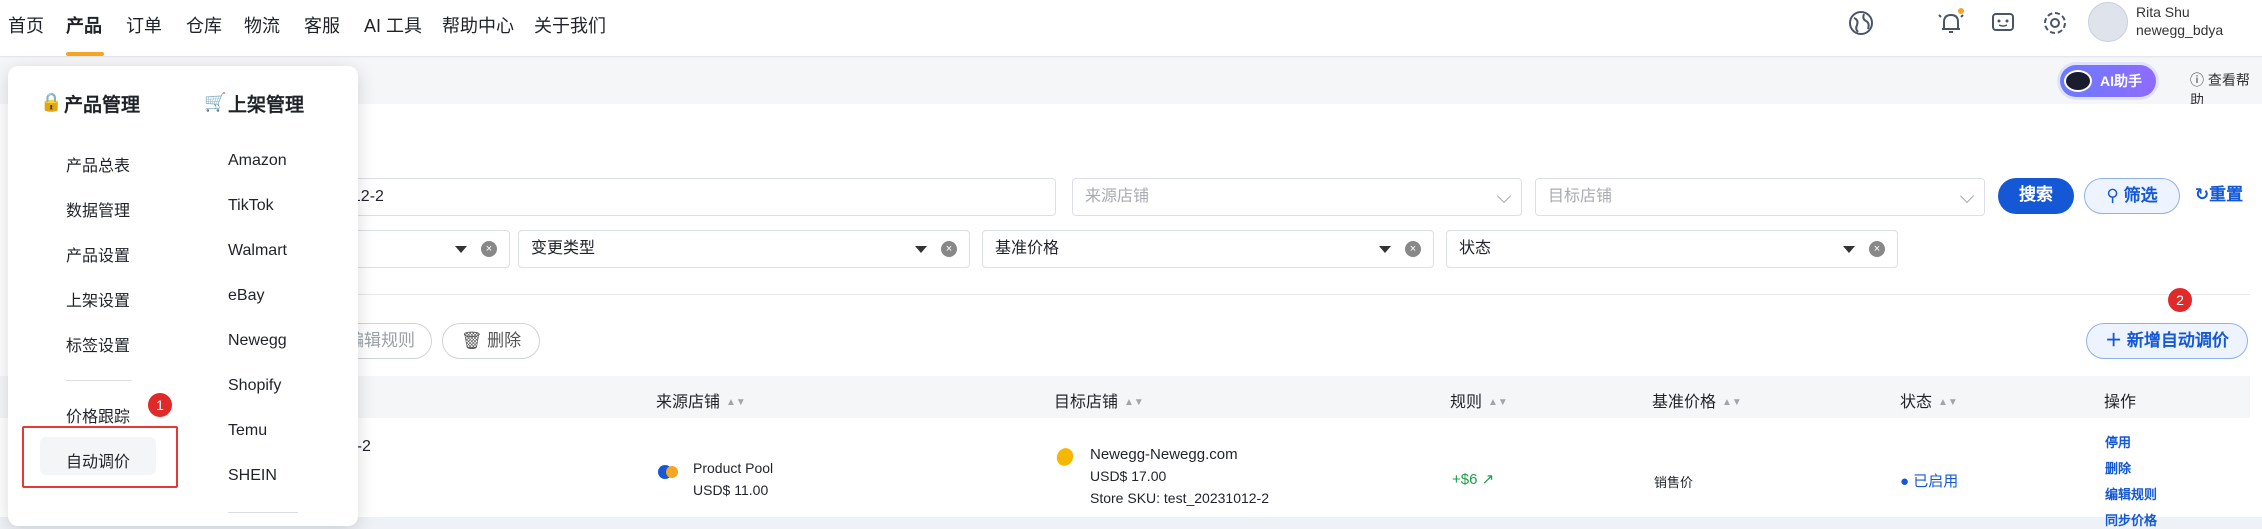 This screenshot has height=529, width=2262. What do you see at coordinates (257, 161) in the screenshot?
I see `menu-amazon: Amazon` at bounding box center [257, 161].